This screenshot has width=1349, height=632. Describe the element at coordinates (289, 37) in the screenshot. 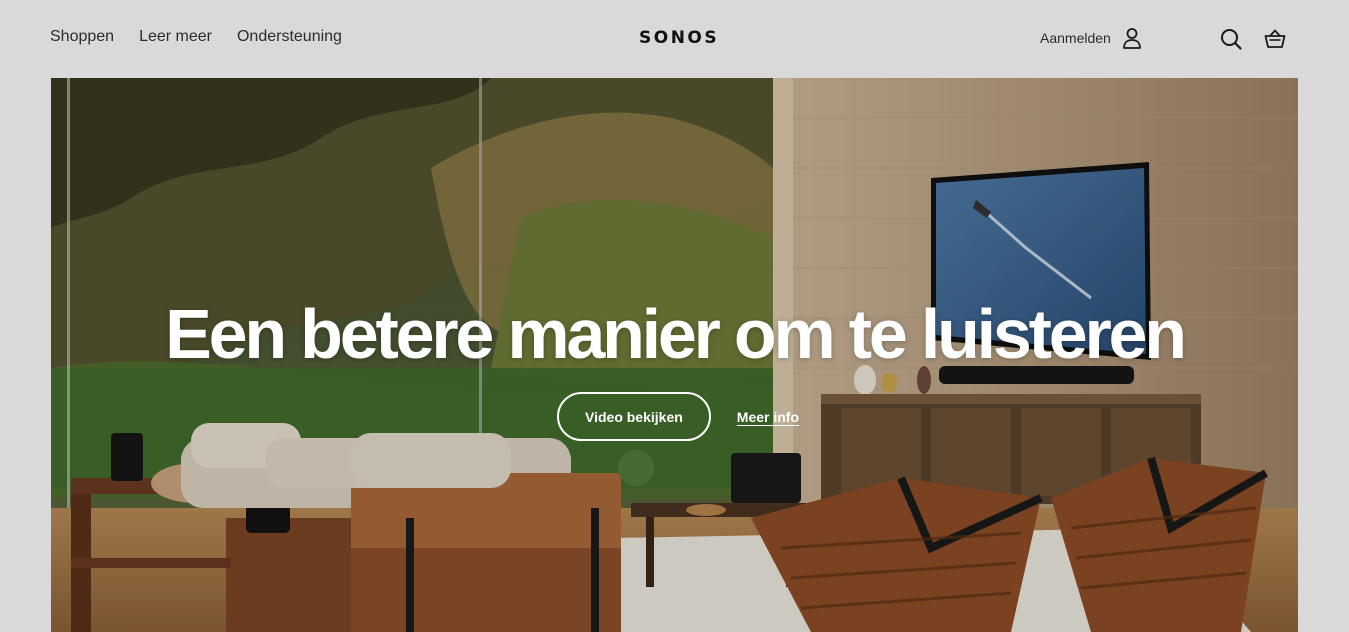

I see `nav-item-ondersteuning: Ondersteuning` at that location.